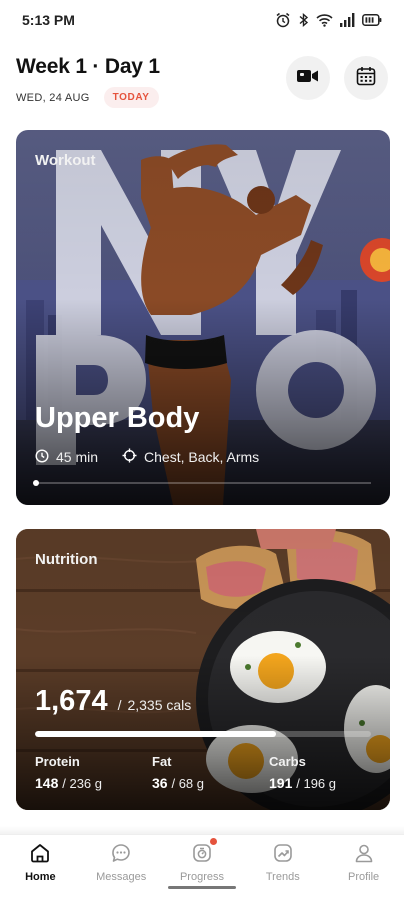 The width and height of the screenshot is (404, 900). I want to click on nav-item-messages: Messages, so click(121, 867).